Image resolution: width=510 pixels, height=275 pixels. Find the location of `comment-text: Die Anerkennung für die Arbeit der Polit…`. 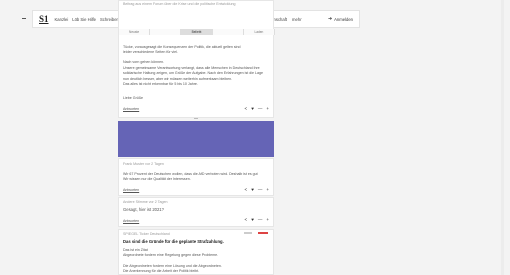

comment-text: Die Anerkennung für die Arbeit der Polit… is located at coordinates (161, 271).